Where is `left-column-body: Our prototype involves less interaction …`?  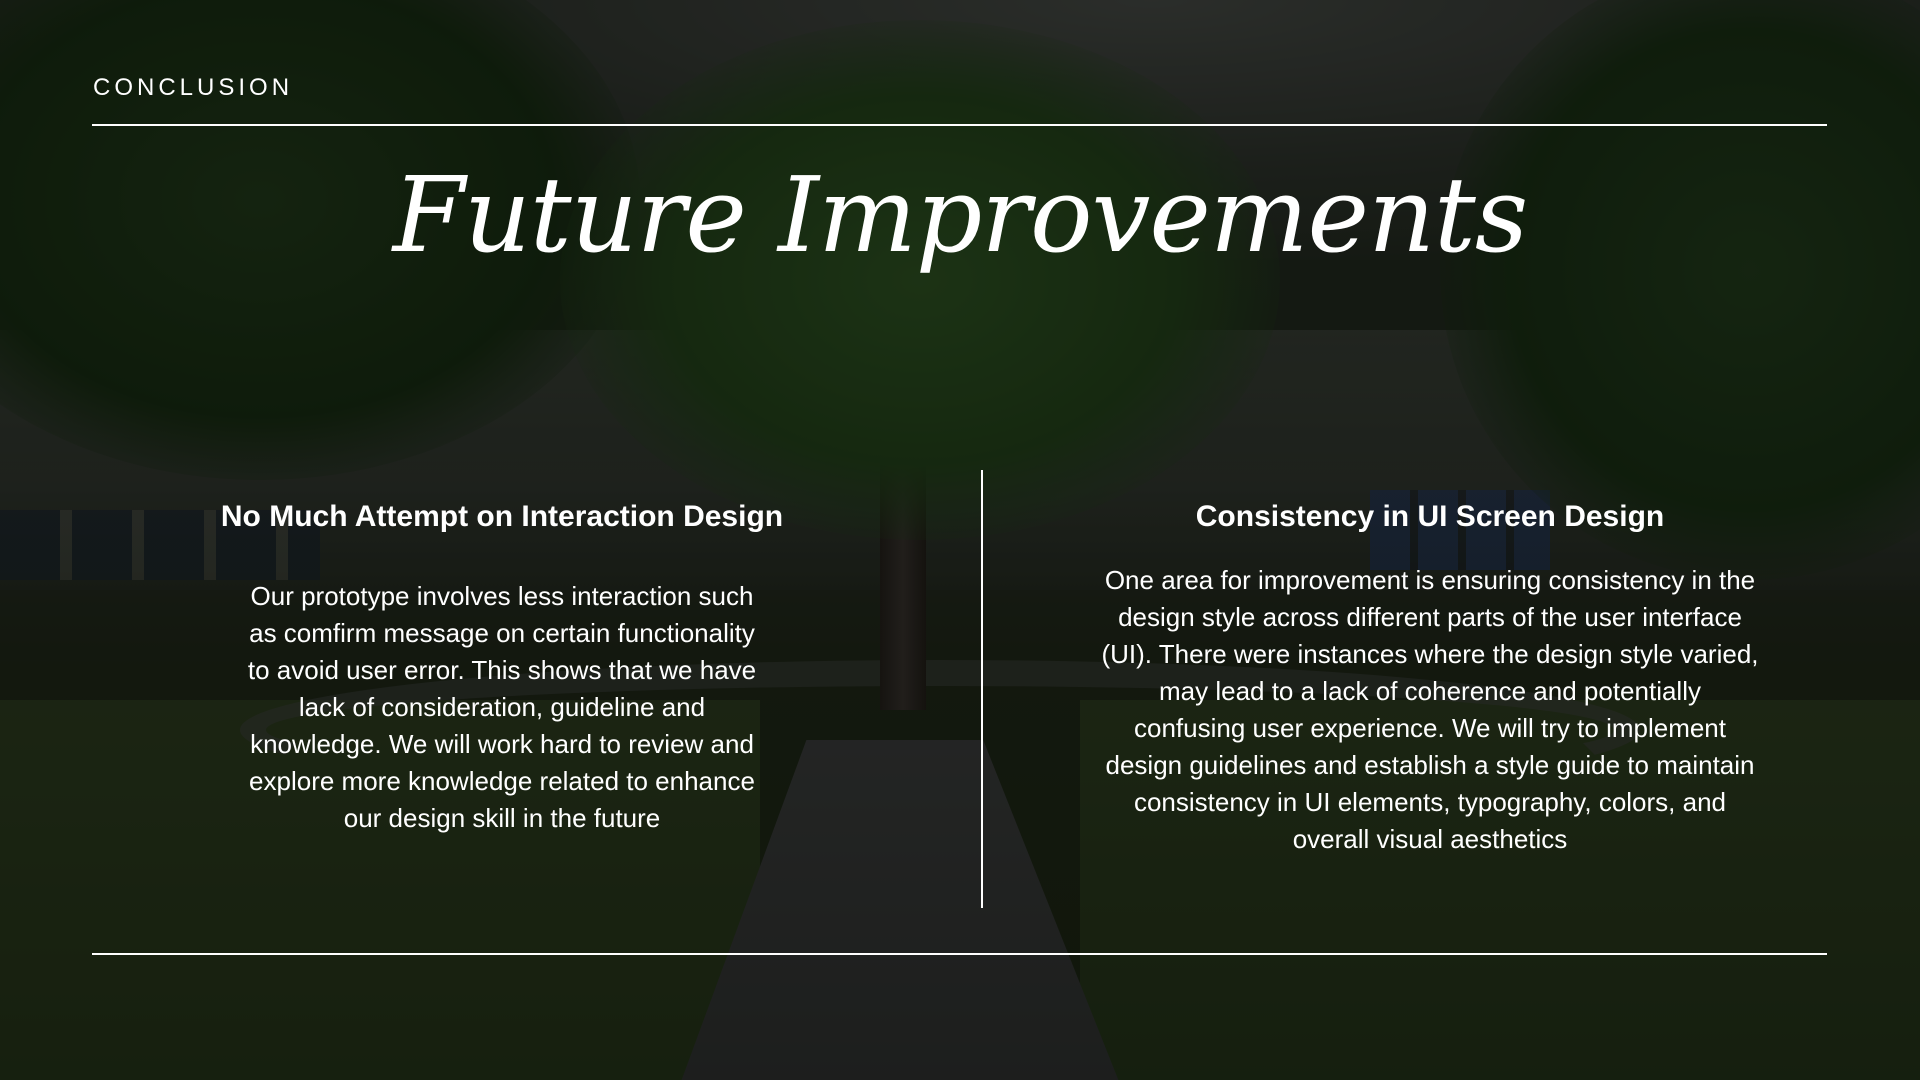
left-column-body: Our prototype involves less interaction … is located at coordinates (502, 707).